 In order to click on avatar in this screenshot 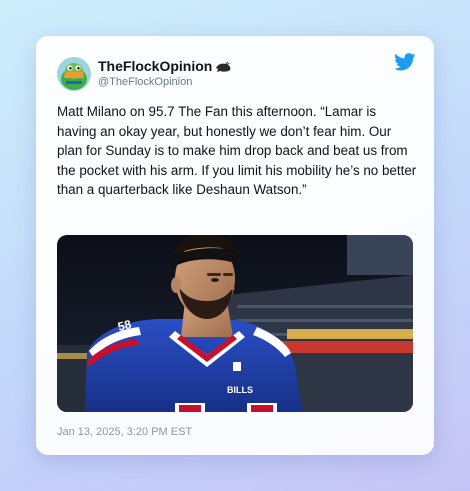, I will do `click(74, 74)`.